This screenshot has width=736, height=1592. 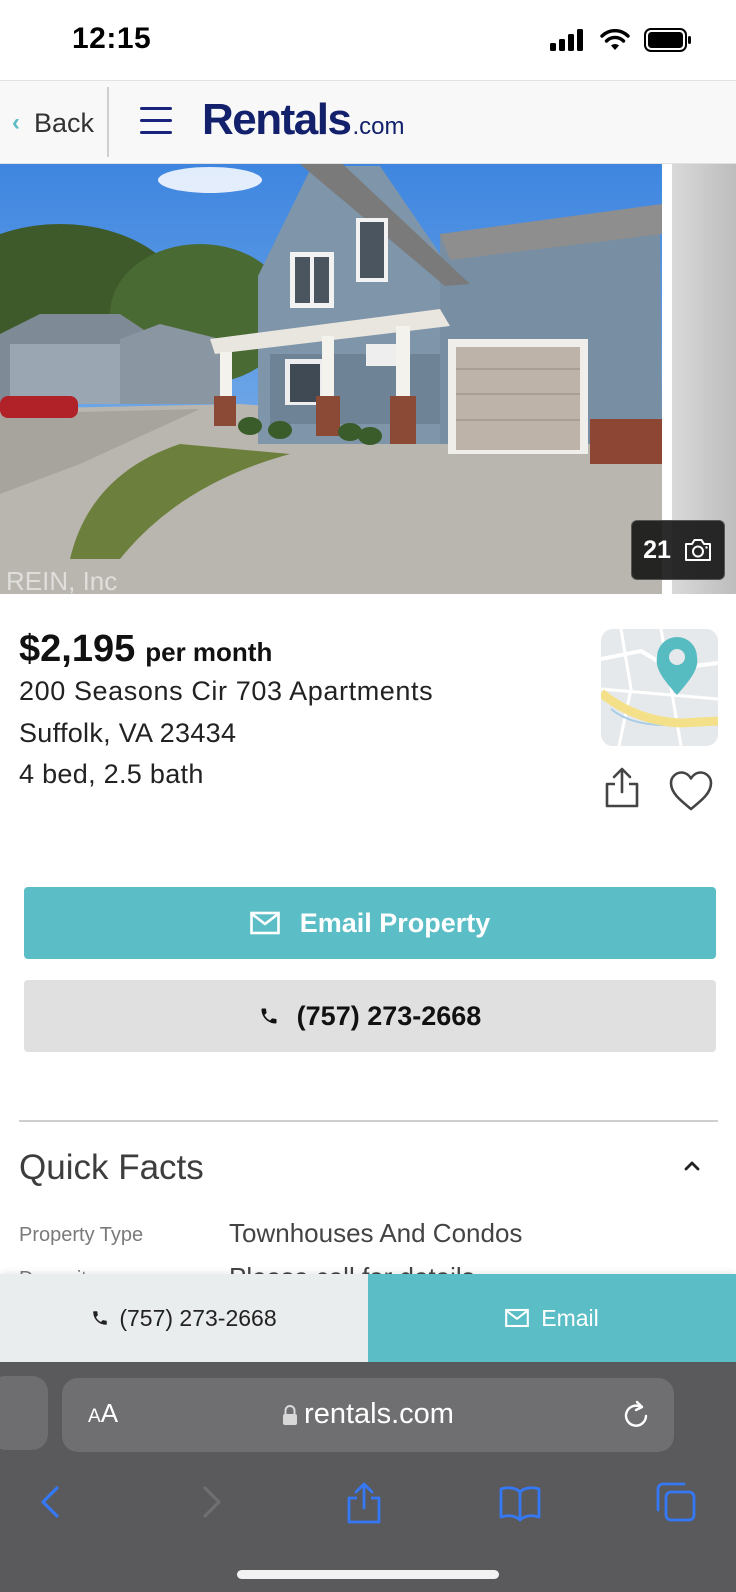 I want to click on svg-text: REIN, Inc, so click(x=61, y=580).